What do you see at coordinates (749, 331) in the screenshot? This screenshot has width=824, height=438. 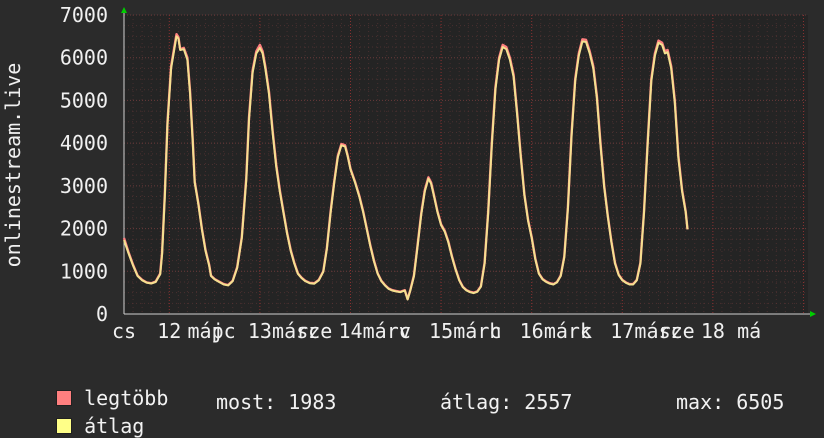 I see `x-tick-label: má` at bounding box center [749, 331].